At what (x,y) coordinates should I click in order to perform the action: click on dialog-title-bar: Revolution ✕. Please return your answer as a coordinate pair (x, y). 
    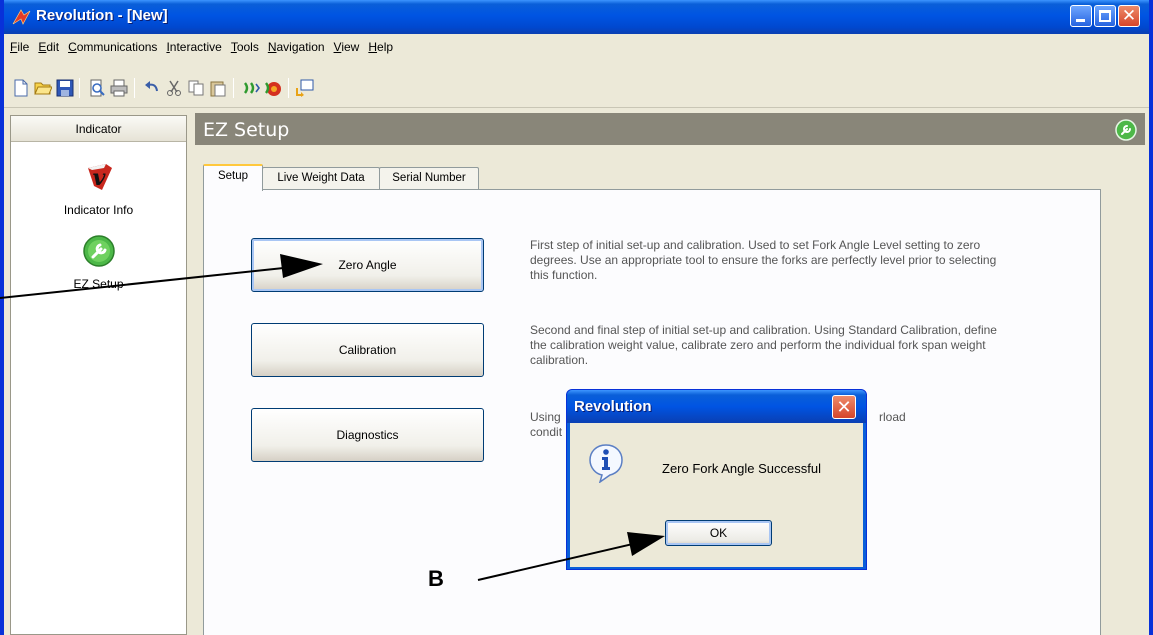
    Looking at the image, I should click on (716, 406).